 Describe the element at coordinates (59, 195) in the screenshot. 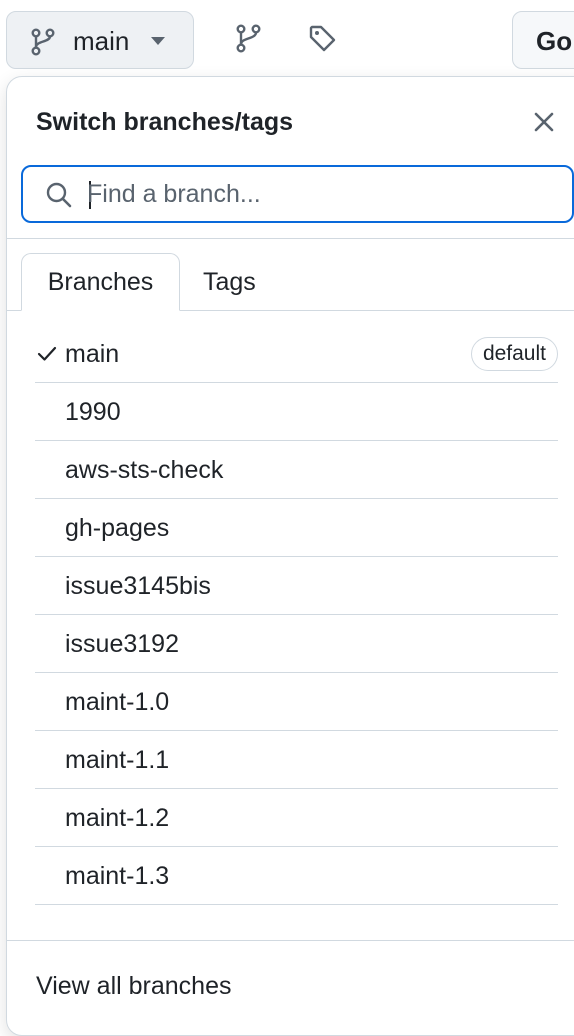

I see `search-icon` at that location.